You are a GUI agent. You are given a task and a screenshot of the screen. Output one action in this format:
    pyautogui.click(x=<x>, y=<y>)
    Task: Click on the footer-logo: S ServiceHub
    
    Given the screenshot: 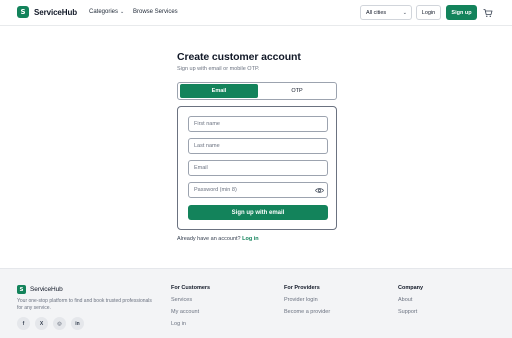 What is the action you would take?
    pyautogui.click(x=40, y=289)
    